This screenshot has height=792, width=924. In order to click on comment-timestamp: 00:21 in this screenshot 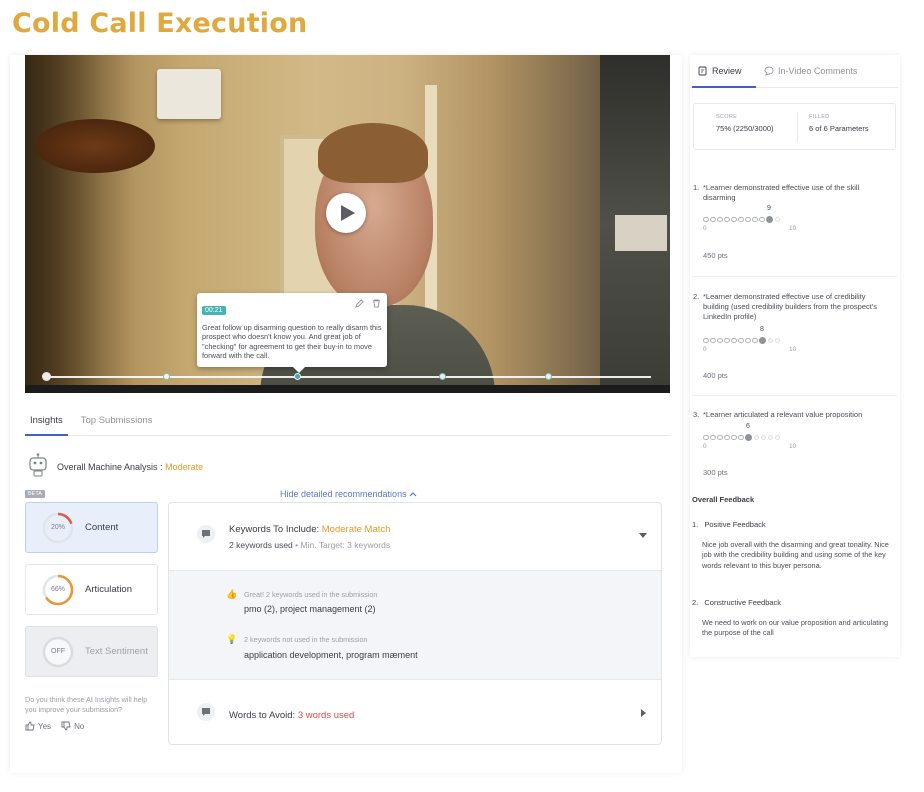, I will do `click(214, 310)`.